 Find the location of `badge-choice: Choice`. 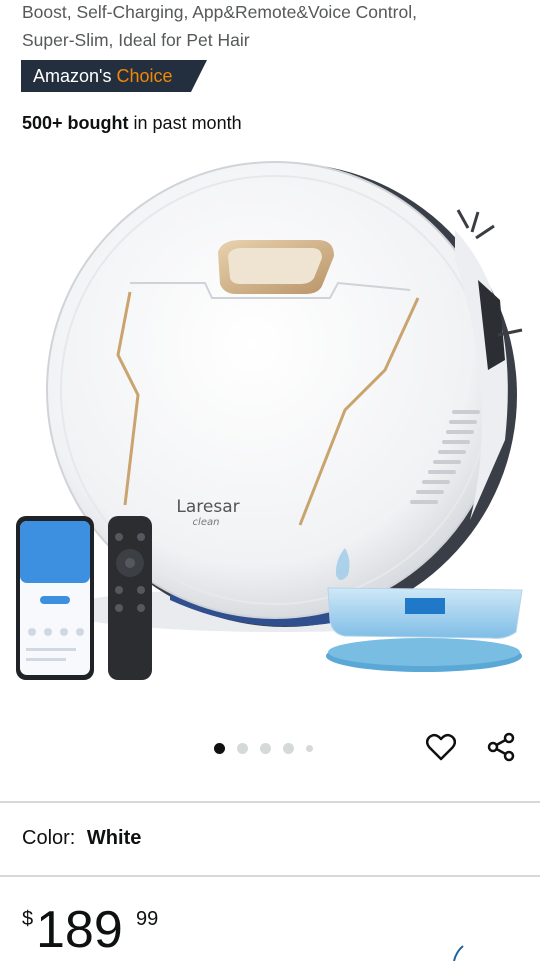

badge-choice: Choice is located at coordinates (144, 76).